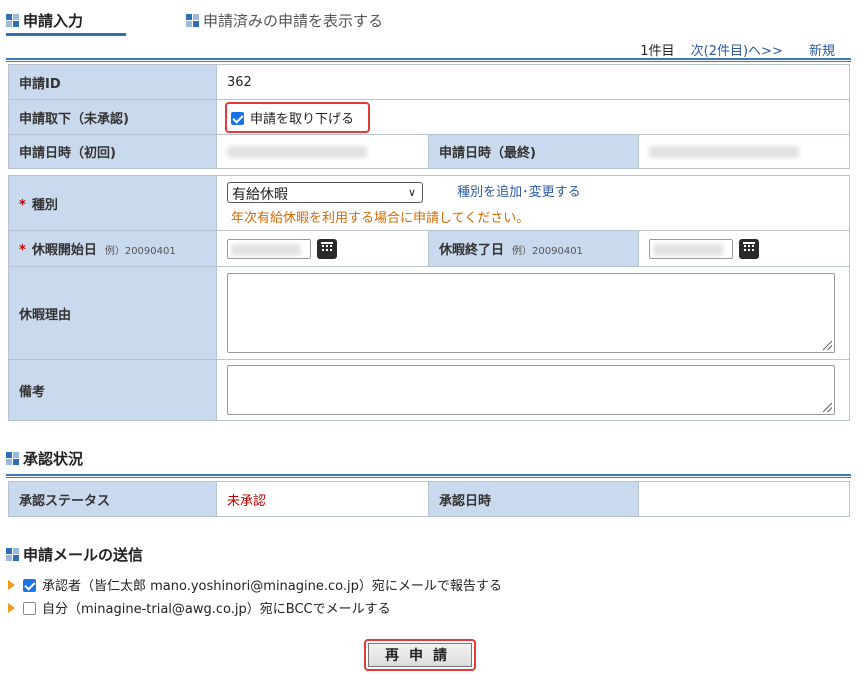  I want to click on active-tab-underline, so click(66, 34).